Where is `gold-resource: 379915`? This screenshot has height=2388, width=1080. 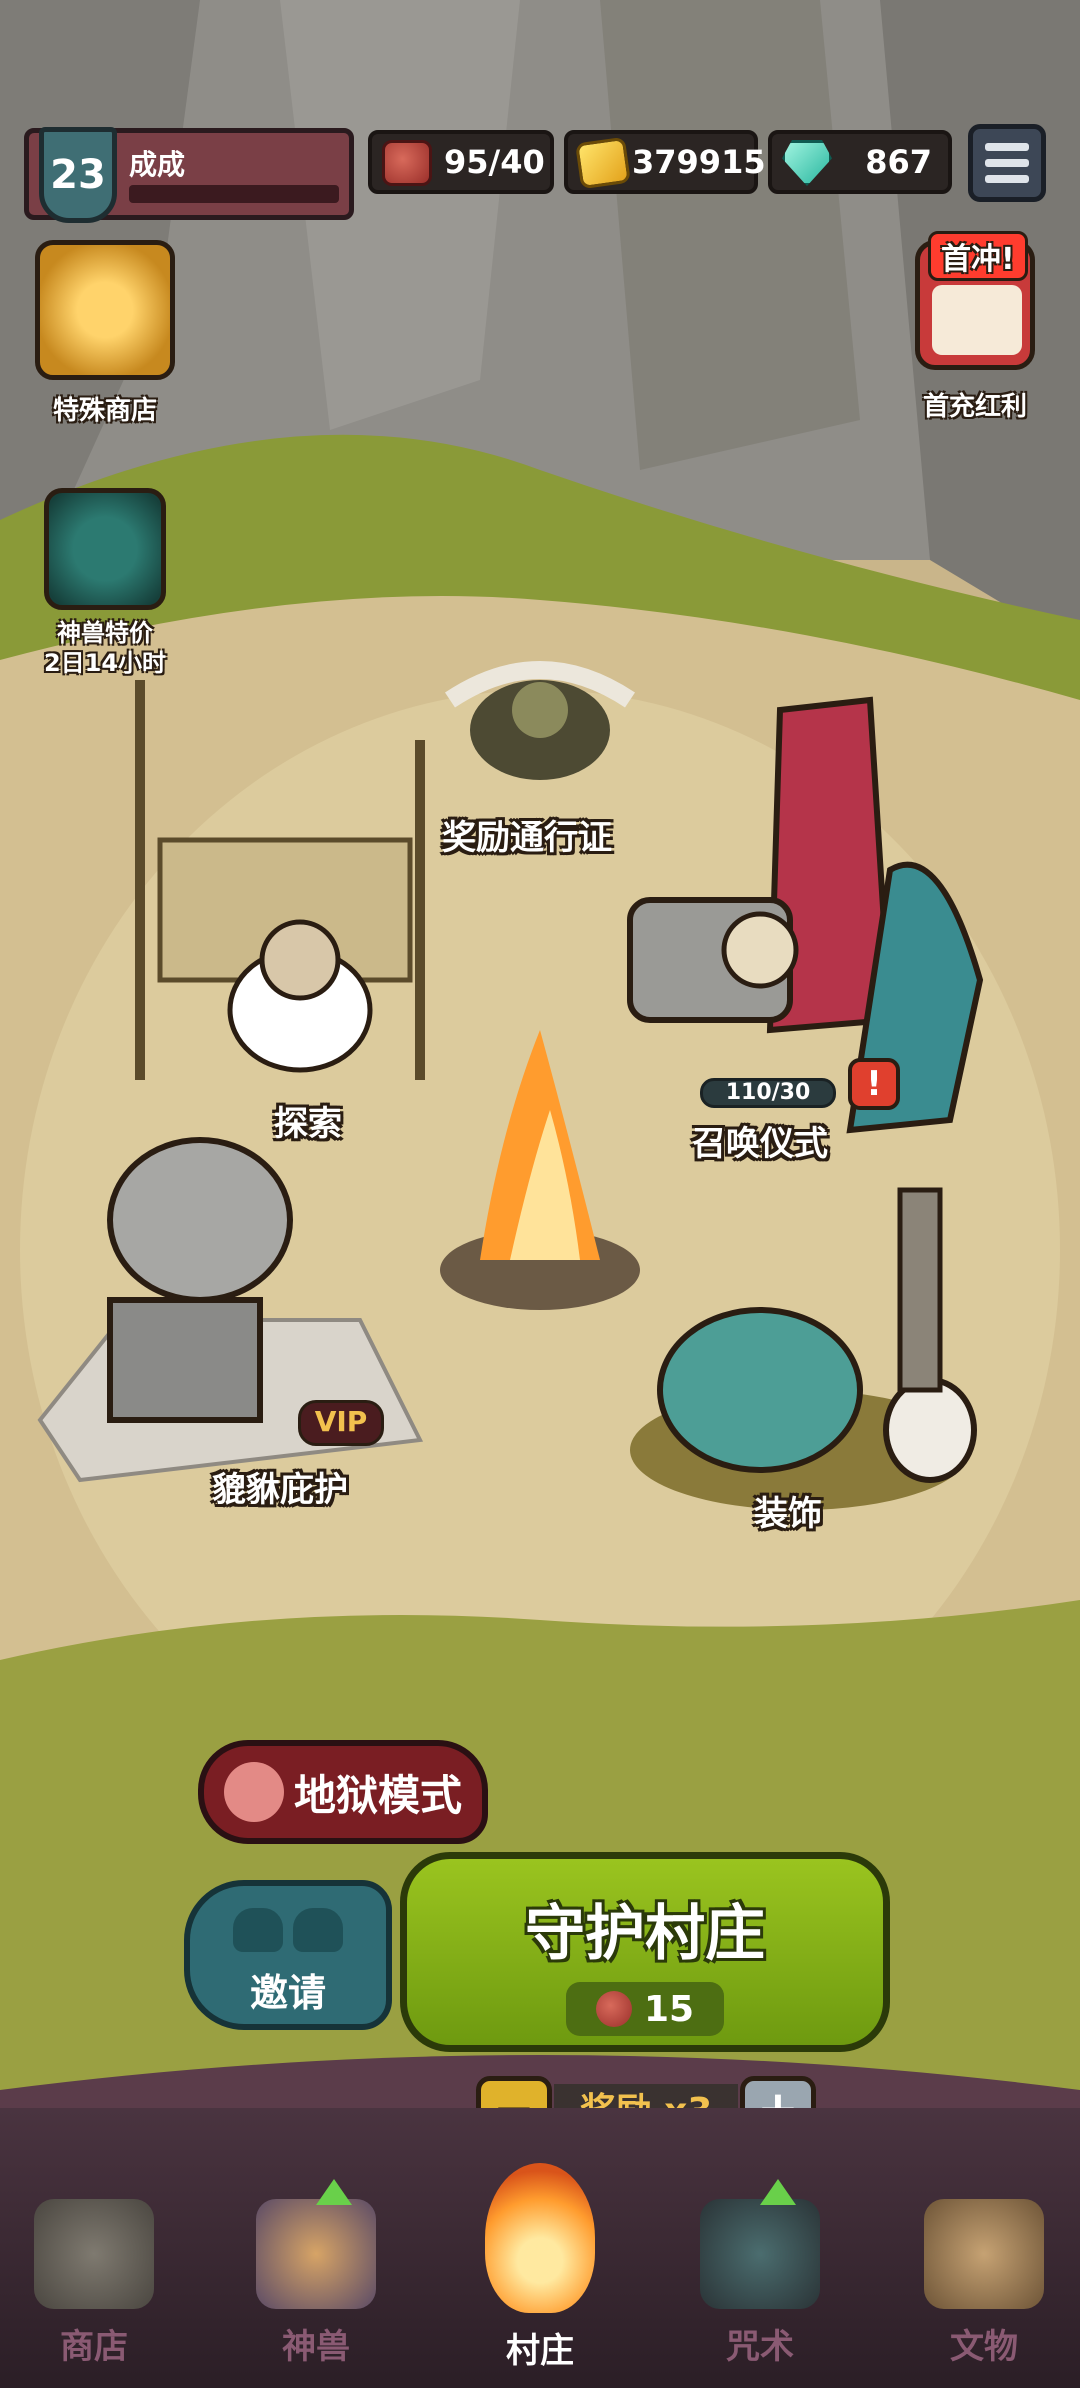
gold-resource: 379915 is located at coordinates (665, 162).